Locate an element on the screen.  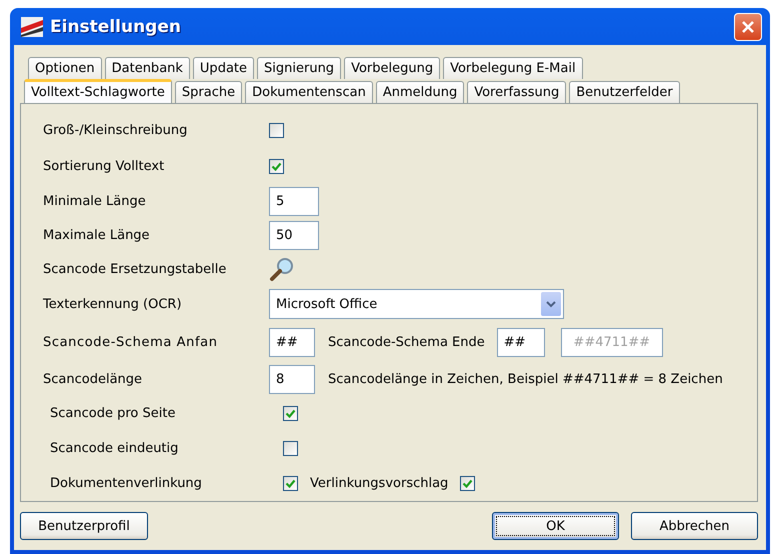
tab: Datenbank is located at coordinates (147, 68).